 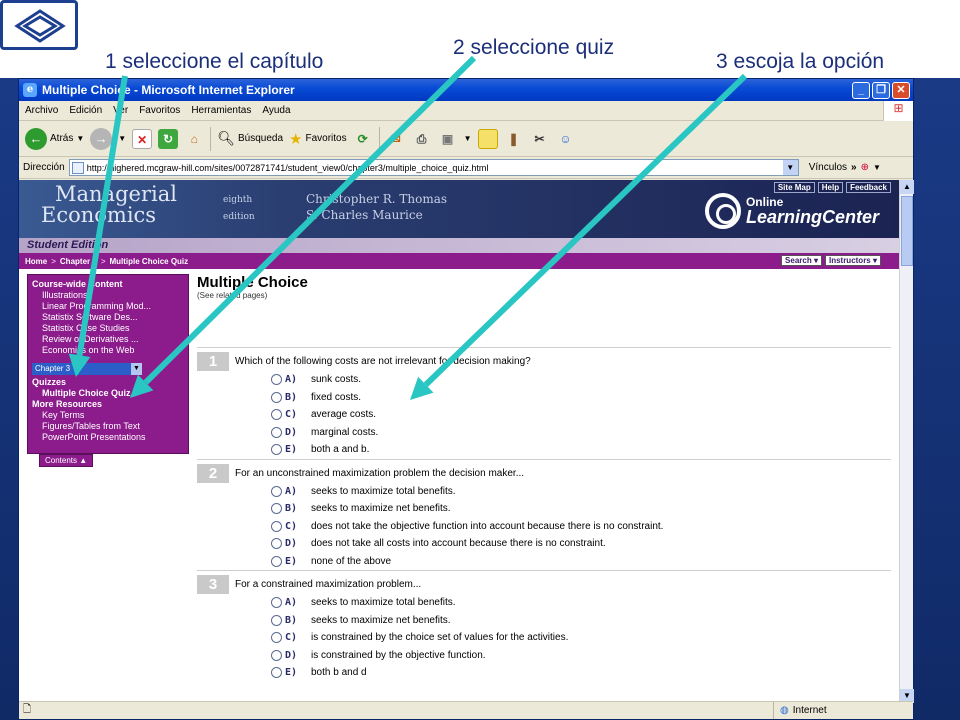 I want to click on feedback-link: Feedback, so click(x=868, y=187).